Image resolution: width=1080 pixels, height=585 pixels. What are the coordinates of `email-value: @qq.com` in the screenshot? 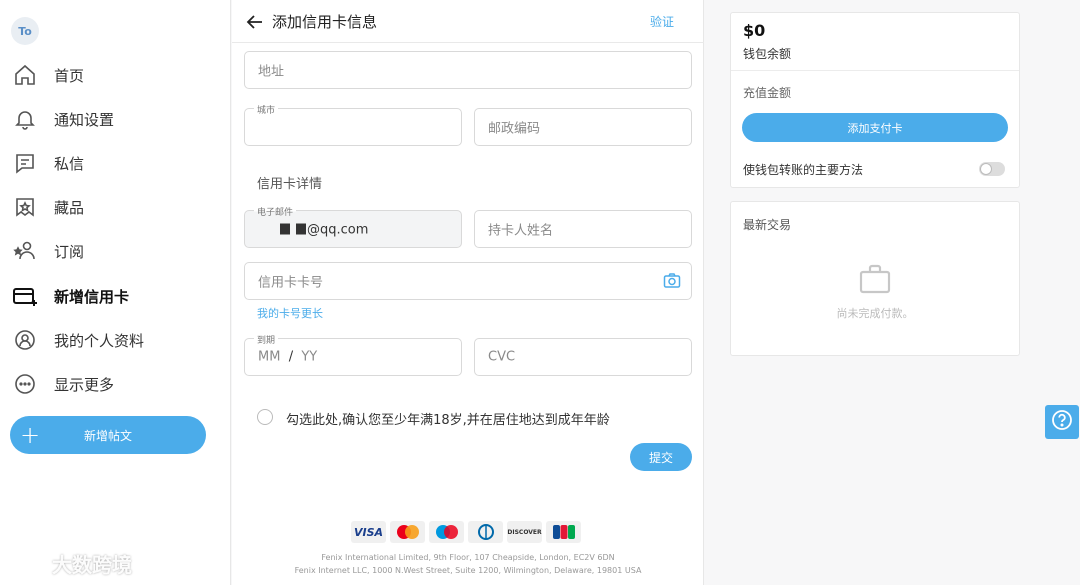 It's located at (313, 230).